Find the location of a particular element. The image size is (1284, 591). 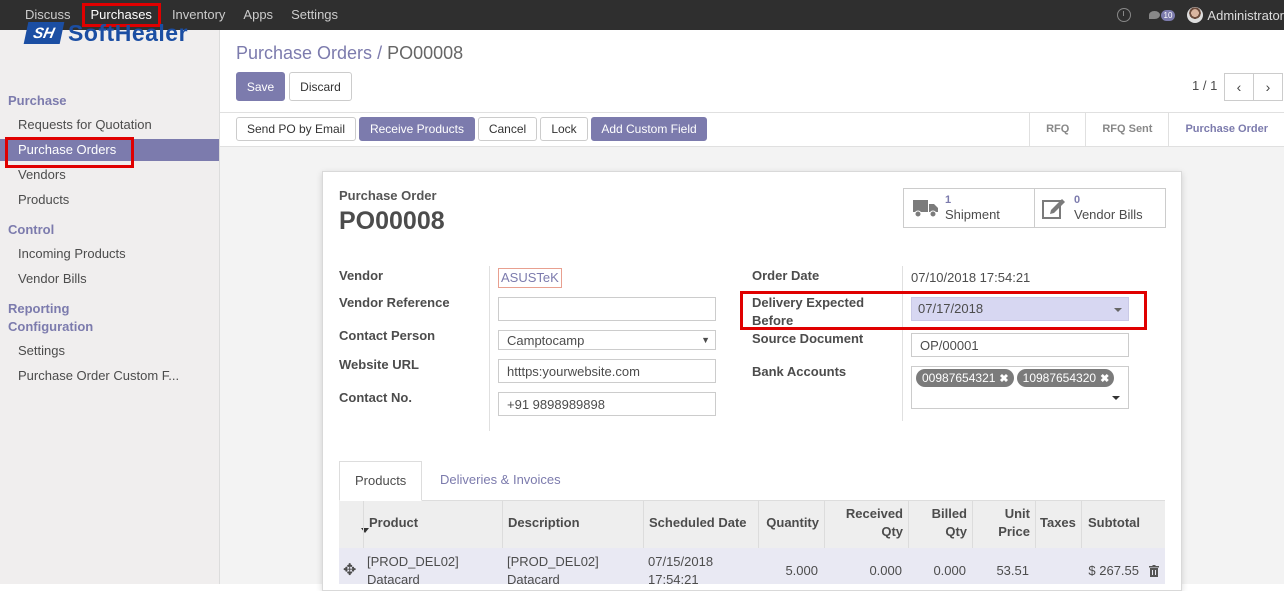

cell-billed: 0.000 is located at coordinates (949, 570).